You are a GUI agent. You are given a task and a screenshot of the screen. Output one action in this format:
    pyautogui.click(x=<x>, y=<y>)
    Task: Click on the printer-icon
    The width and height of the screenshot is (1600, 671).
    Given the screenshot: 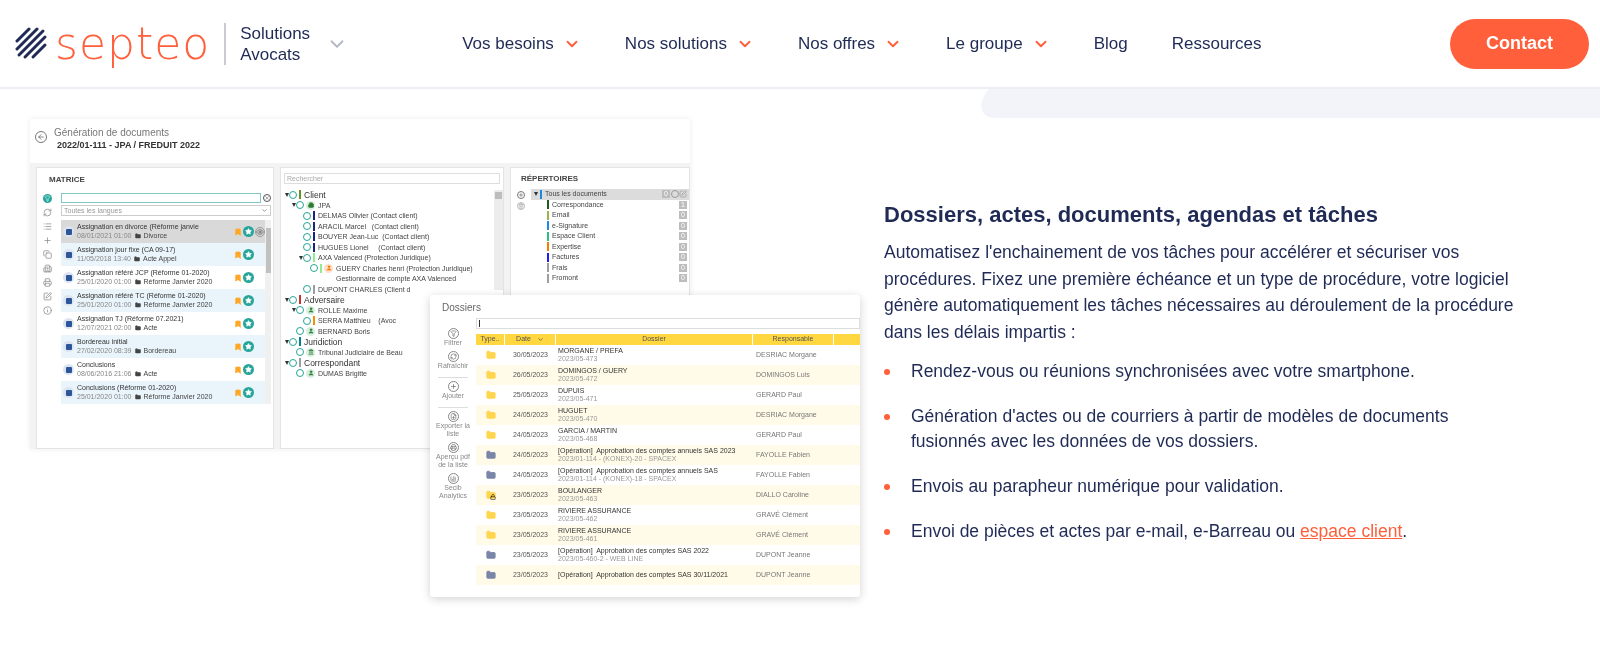 What is the action you would take?
    pyautogui.click(x=47, y=282)
    